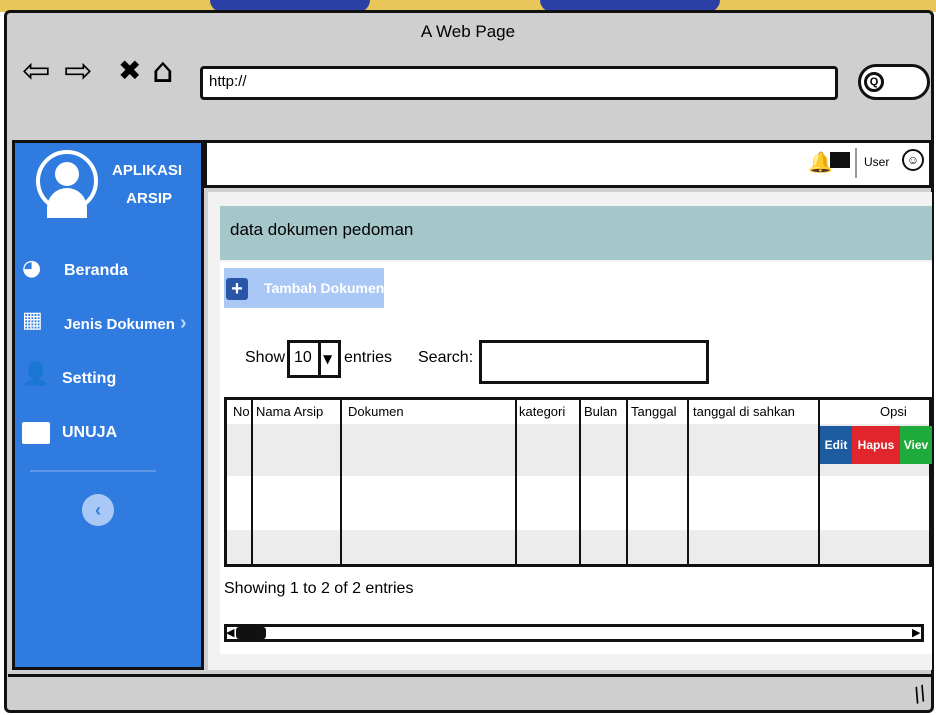 This screenshot has width=936, height=715. I want to click on user-label: User, so click(876, 162).